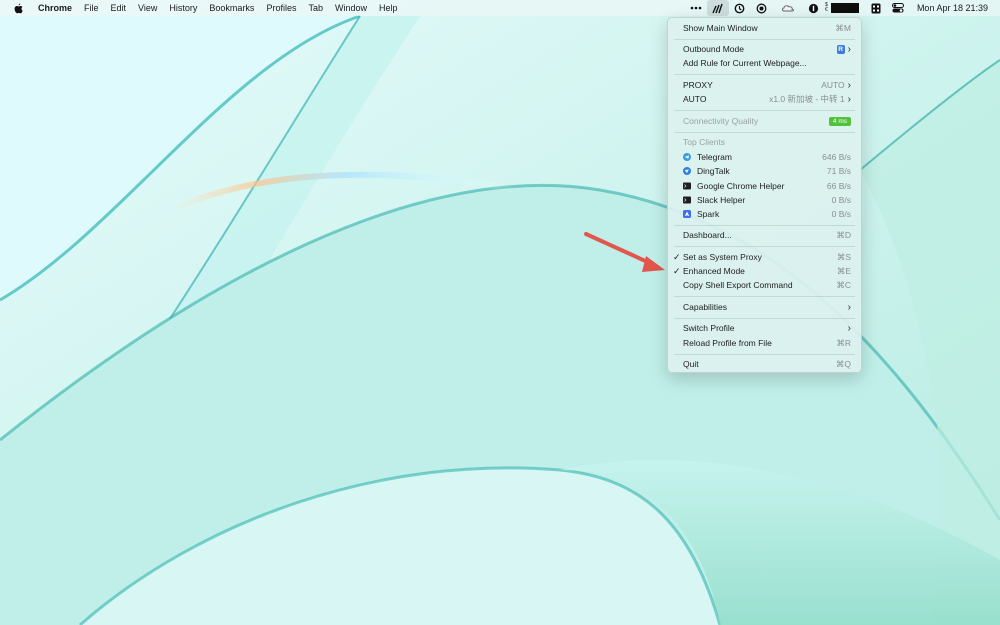  Describe the element at coordinates (764, 49) in the screenshot. I see `menu-item-outbound-mode: Outbound Mode R ›` at that location.